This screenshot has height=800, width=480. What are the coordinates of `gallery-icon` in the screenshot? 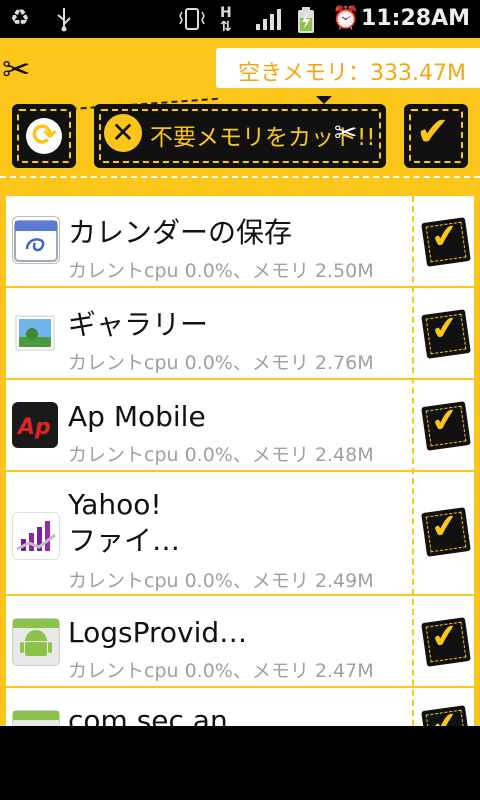 It's located at (35, 333).